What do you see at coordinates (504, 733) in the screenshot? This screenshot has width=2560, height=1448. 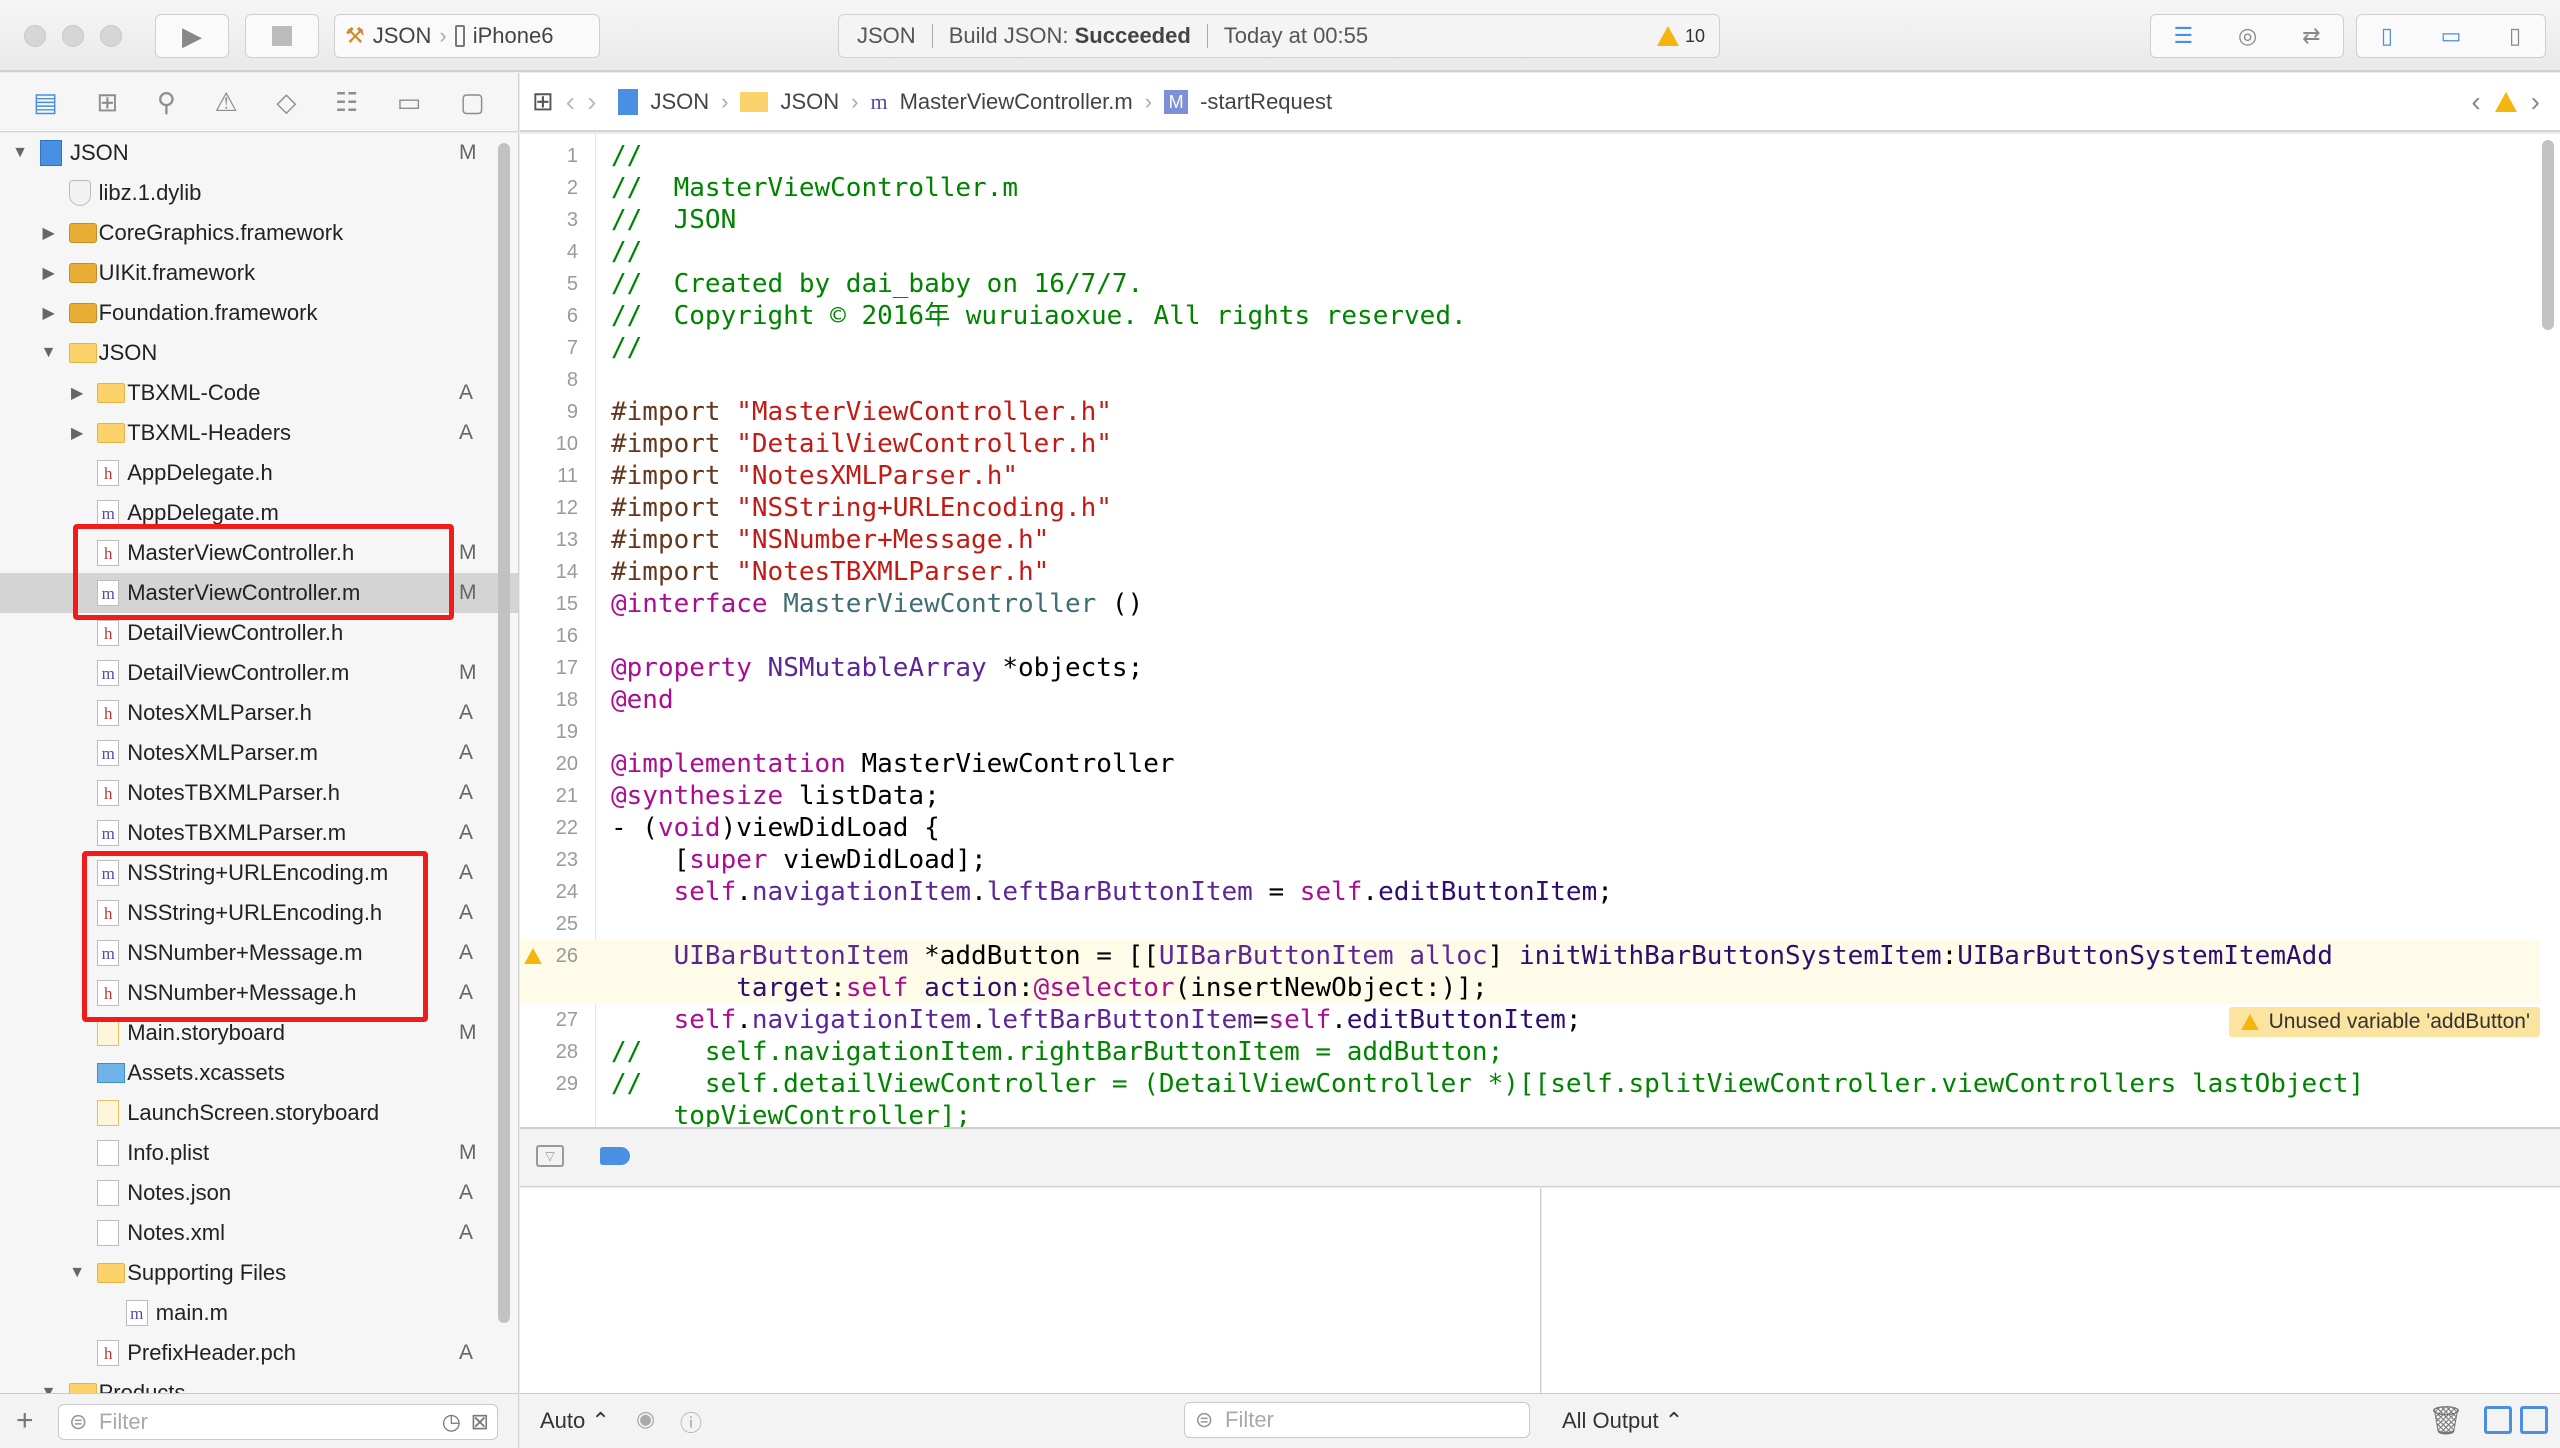 I see `navigator-scrollbar` at bounding box center [504, 733].